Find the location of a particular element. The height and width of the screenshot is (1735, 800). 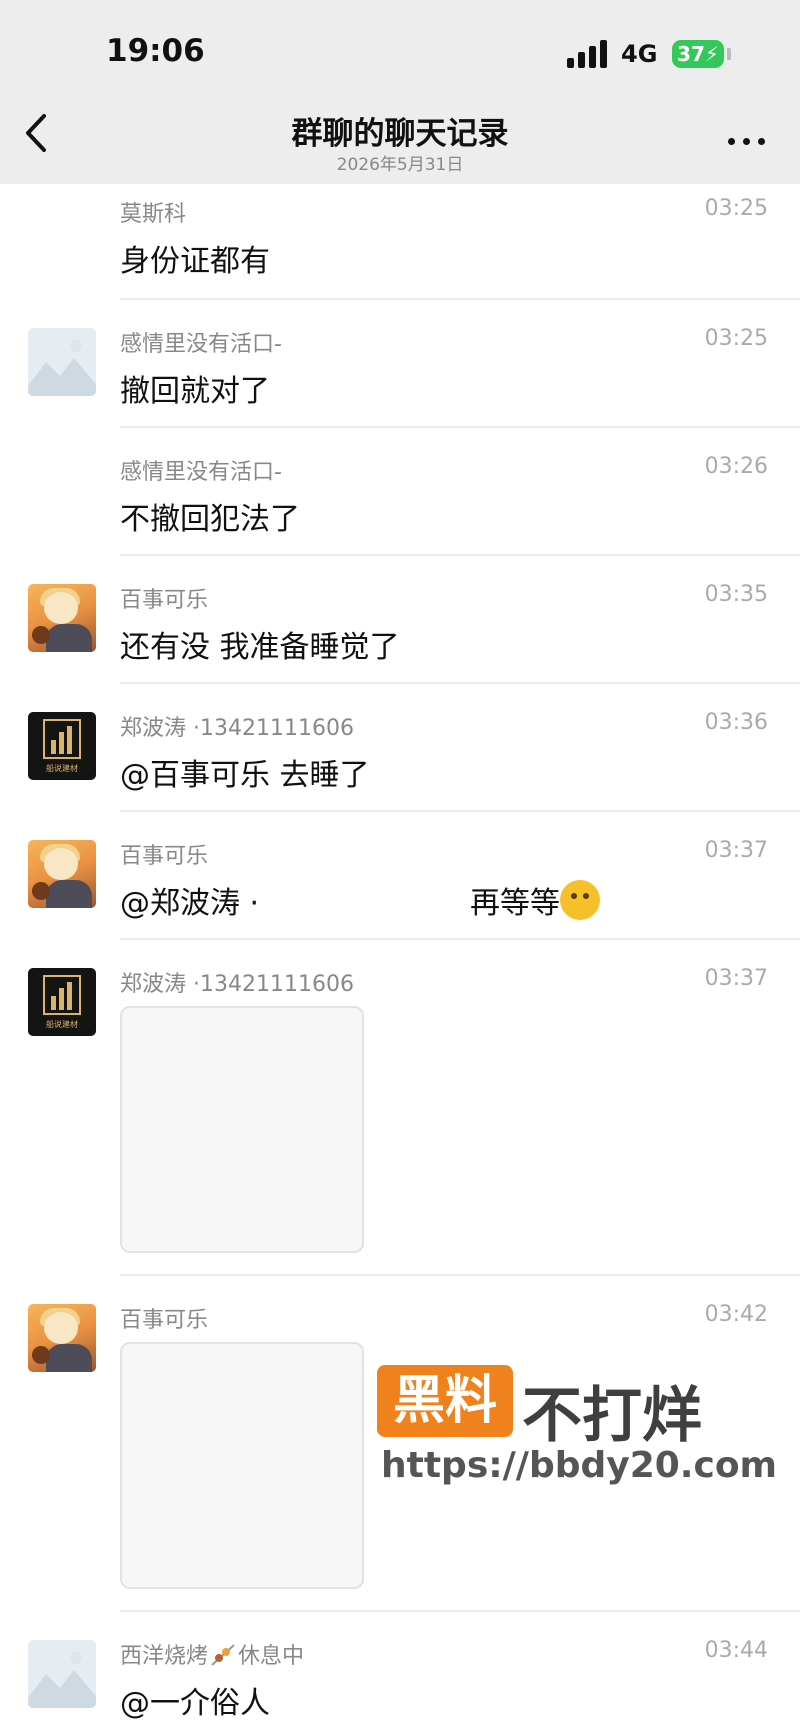

emoji-icon is located at coordinates (580, 900).